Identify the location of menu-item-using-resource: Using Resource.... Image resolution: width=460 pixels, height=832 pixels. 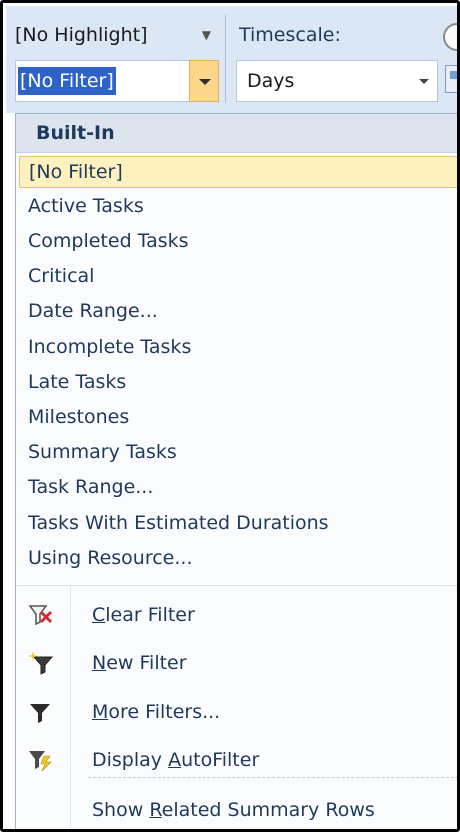
(238, 558).